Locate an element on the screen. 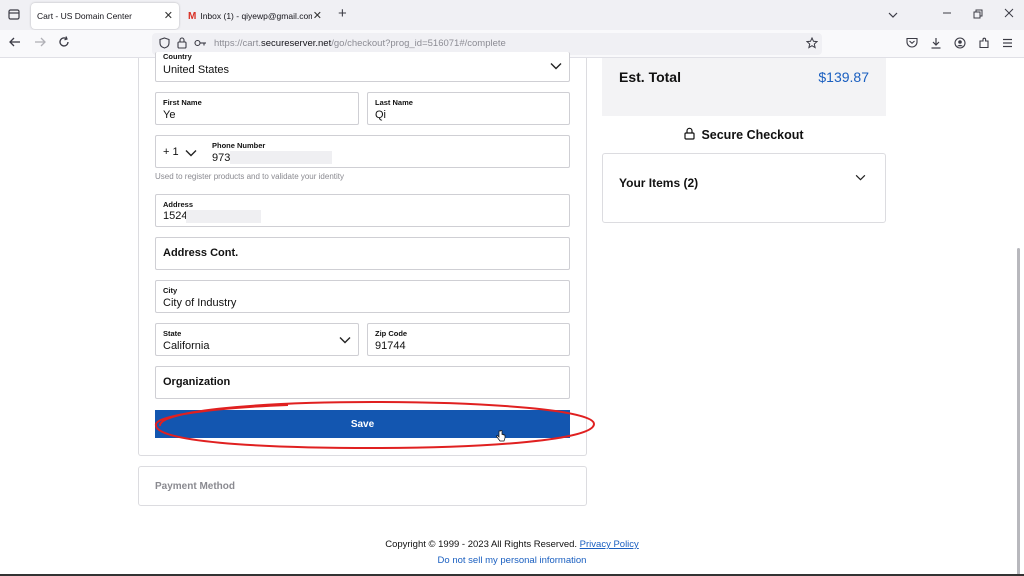  last-name-field: Last Name Qi is located at coordinates (468, 108).